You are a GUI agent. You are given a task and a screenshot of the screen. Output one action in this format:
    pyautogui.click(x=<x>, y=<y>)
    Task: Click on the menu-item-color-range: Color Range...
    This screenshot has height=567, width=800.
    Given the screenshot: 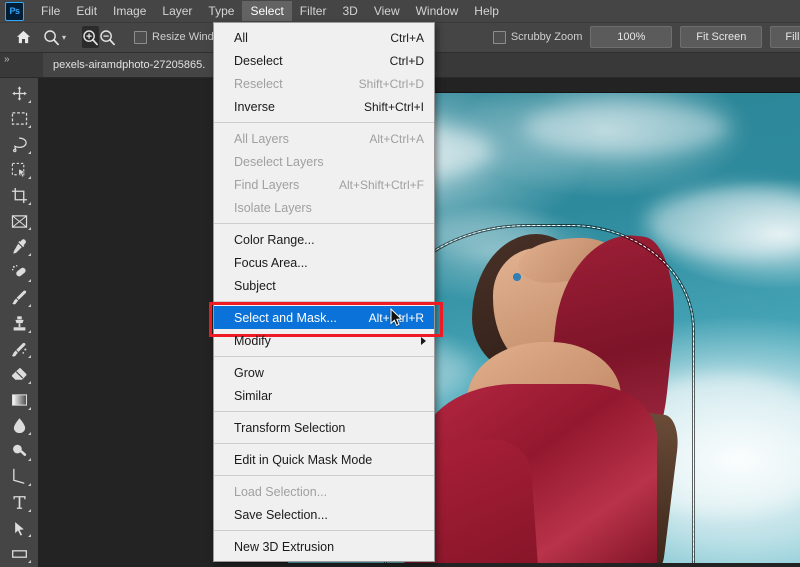 What is the action you would take?
    pyautogui.click(x=324, y=239)
    